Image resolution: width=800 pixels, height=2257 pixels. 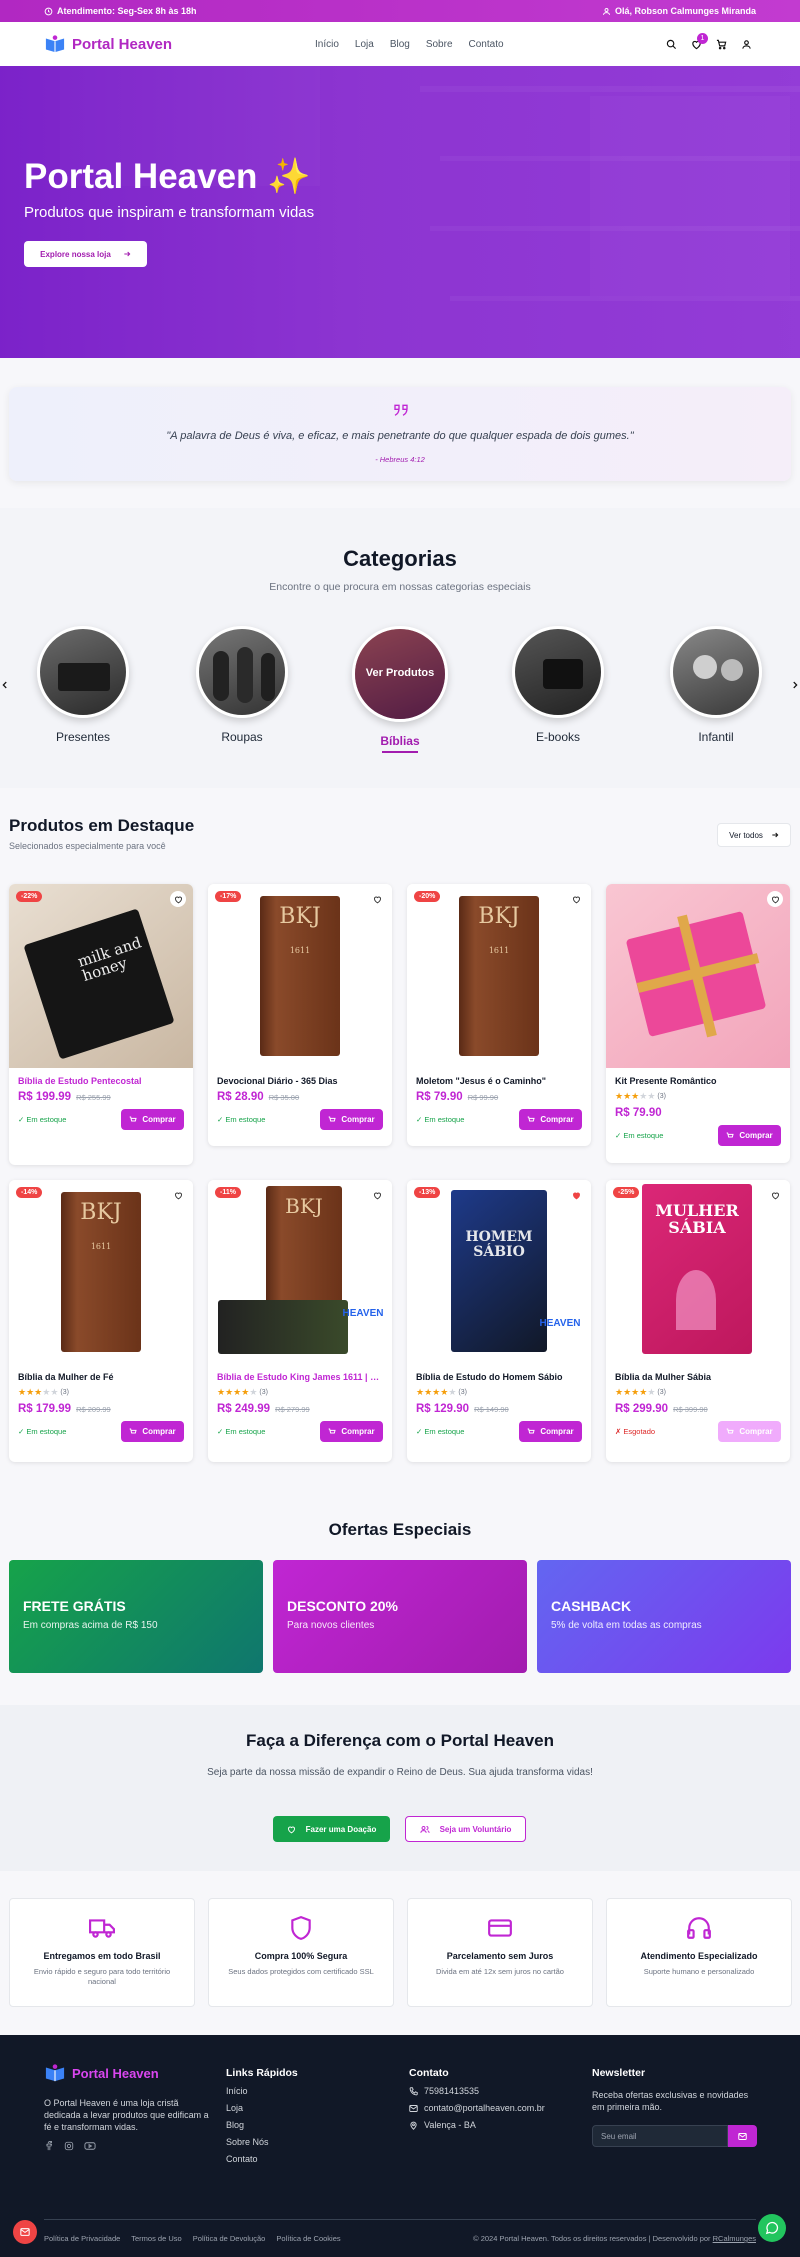 I want to click on product-image: milk and honey -22%, so click(x=101, y=976).